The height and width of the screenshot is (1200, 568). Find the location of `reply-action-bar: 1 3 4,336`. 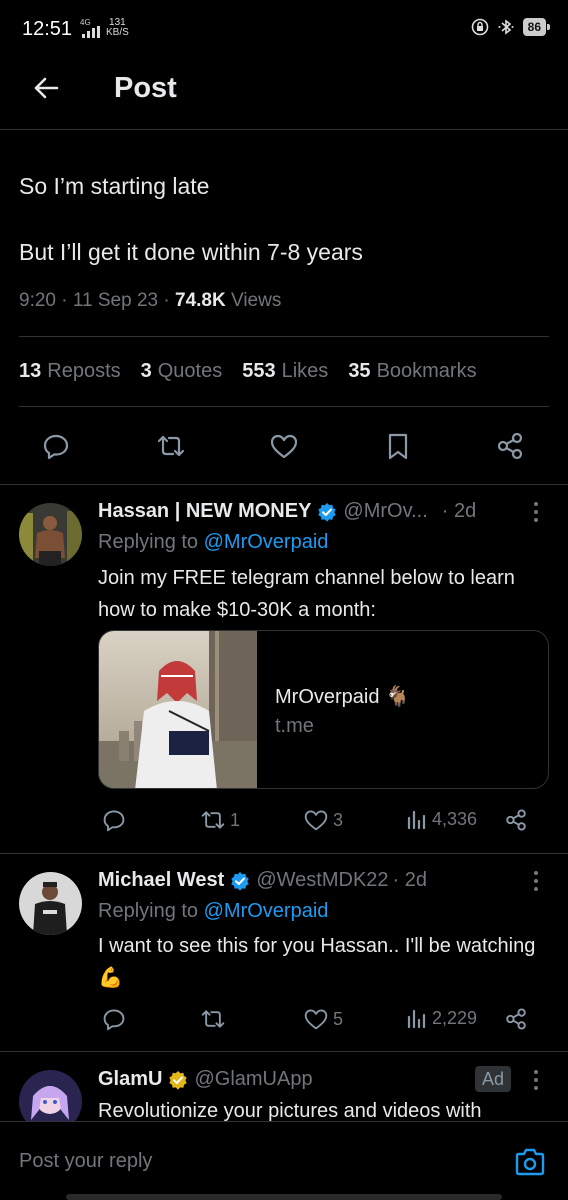

reply-action-bar: 1 3 4,336 is located at coordinates (318, 822).